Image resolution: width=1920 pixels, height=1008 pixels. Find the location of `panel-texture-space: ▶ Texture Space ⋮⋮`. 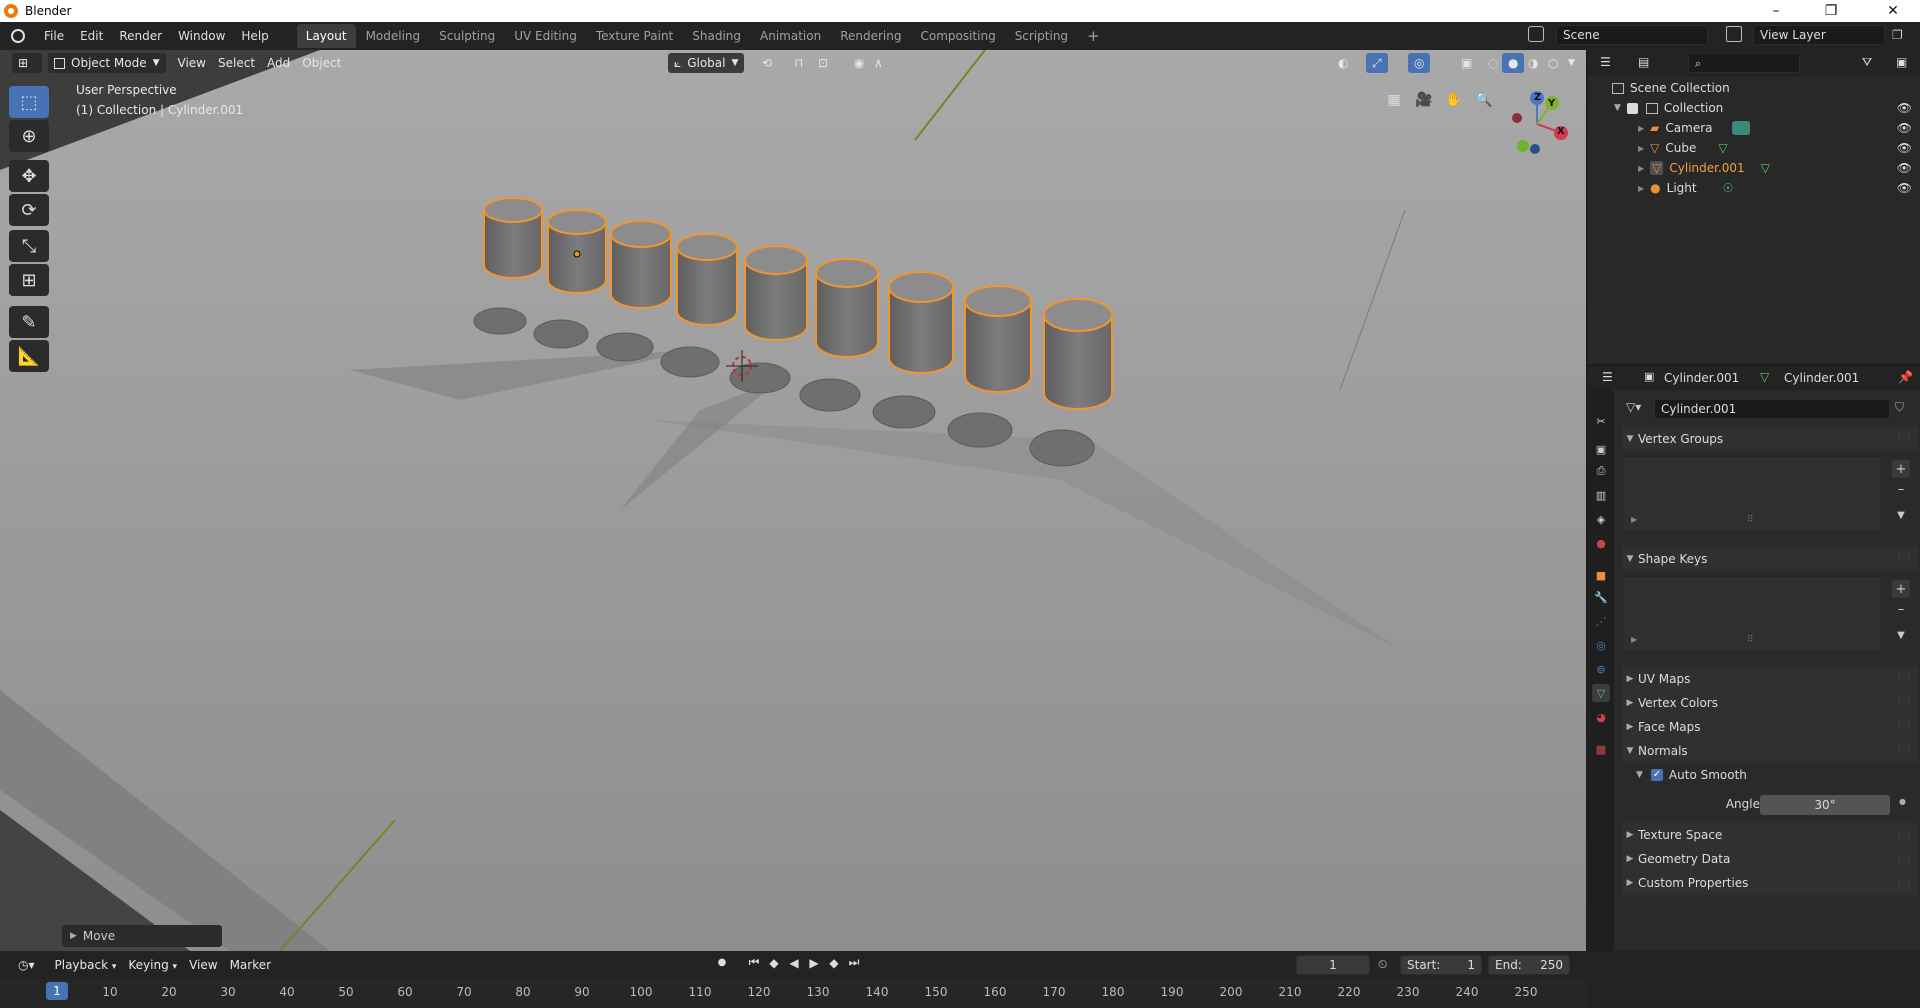

panel-texture-space: ▶ Texture Space ⋮⋮ is located at coordinates (1770, 835).